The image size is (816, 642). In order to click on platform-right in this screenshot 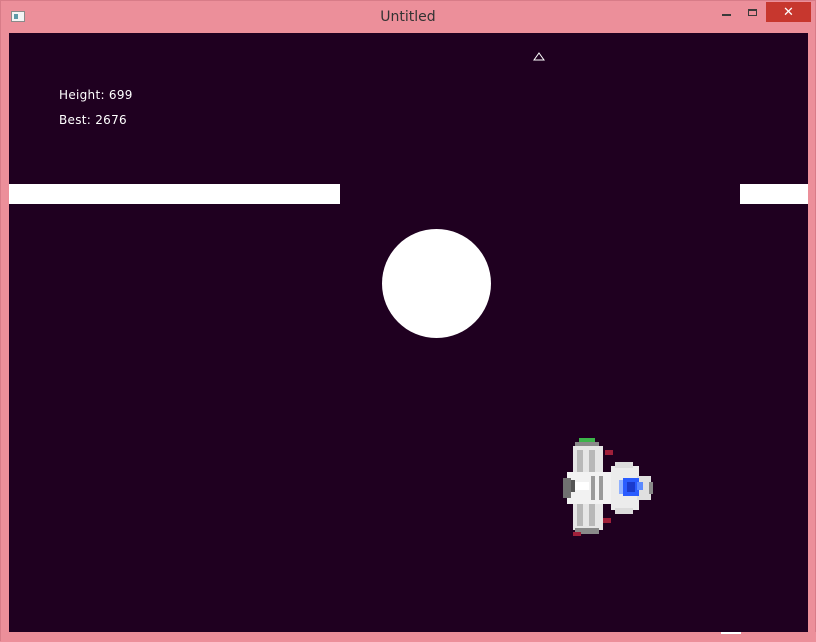, I will do `click(774, 194)`.